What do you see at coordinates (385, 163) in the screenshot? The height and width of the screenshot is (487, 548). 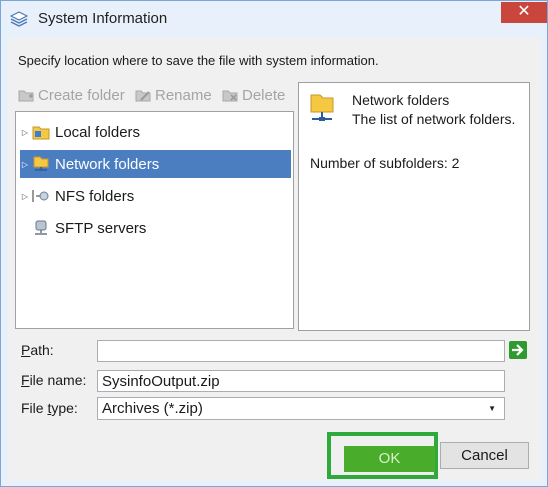 I see `subfolder-count: Number of subfolders: 2` at bounding box center [385, 163].